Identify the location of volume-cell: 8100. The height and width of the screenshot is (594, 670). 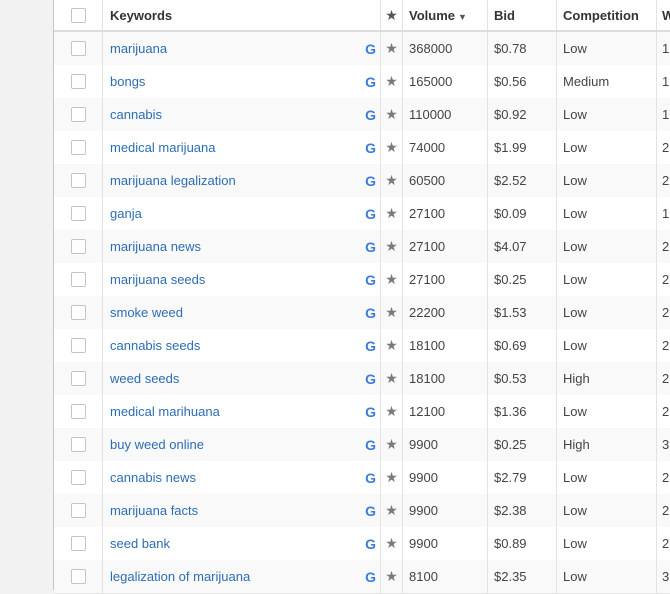
(445, 576).